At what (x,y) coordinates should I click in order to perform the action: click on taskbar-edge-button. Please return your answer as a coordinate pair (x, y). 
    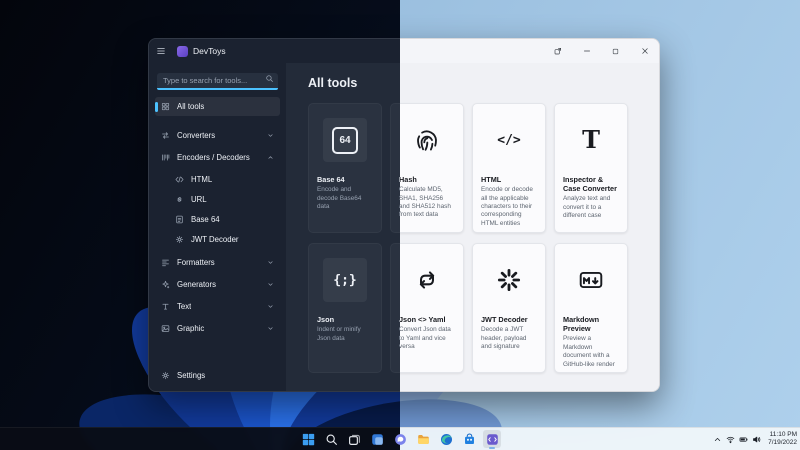
    Looking at the image, I should click on (446, 439).